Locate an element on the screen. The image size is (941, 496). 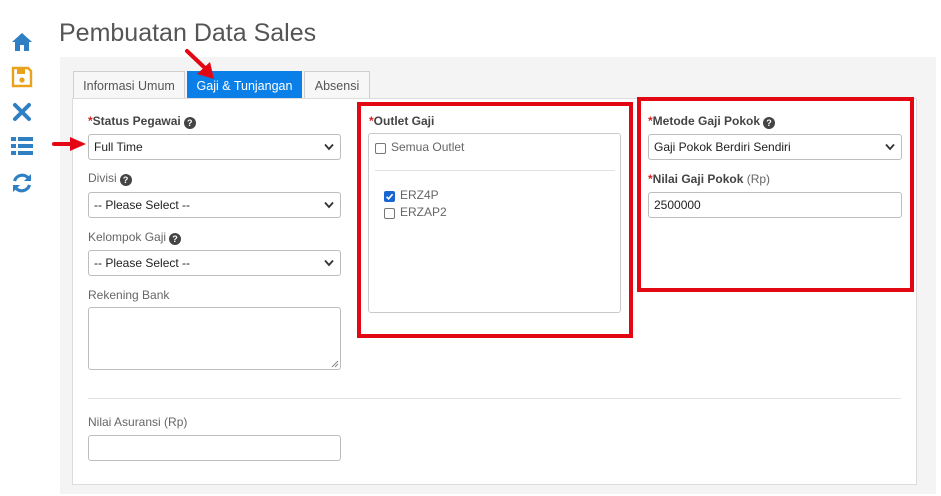
annotation-box-gaji-pokok is located at coordinates (775, 194).